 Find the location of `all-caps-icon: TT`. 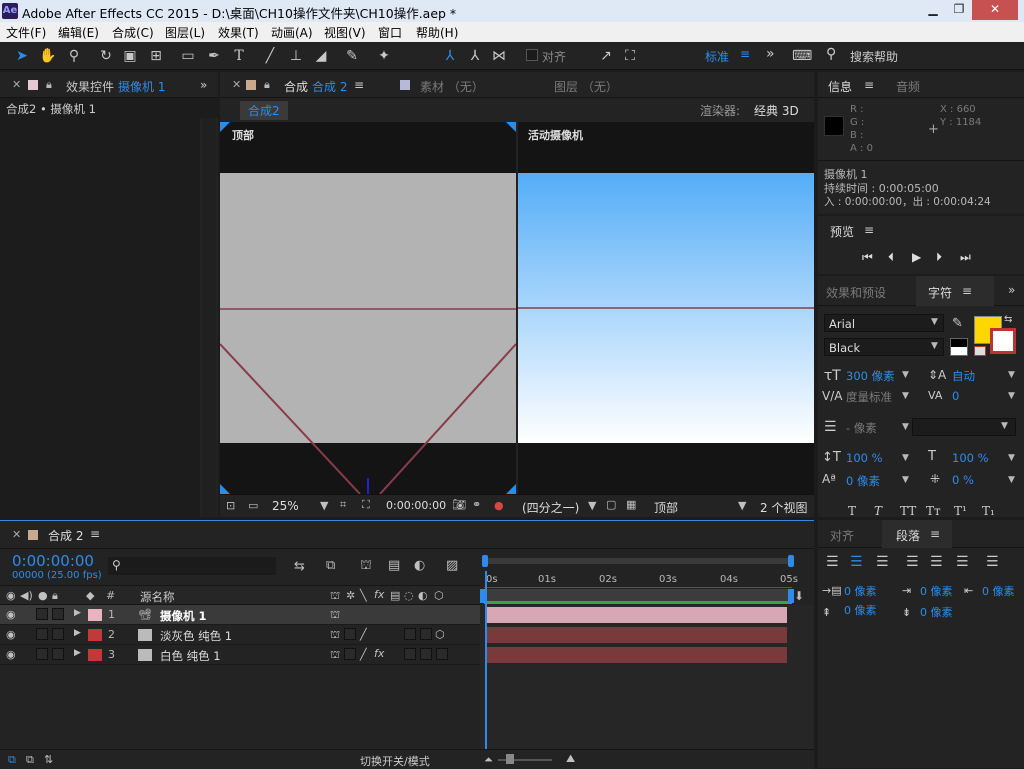

all-caps-icon: TT is located at coordinates (908, 511).